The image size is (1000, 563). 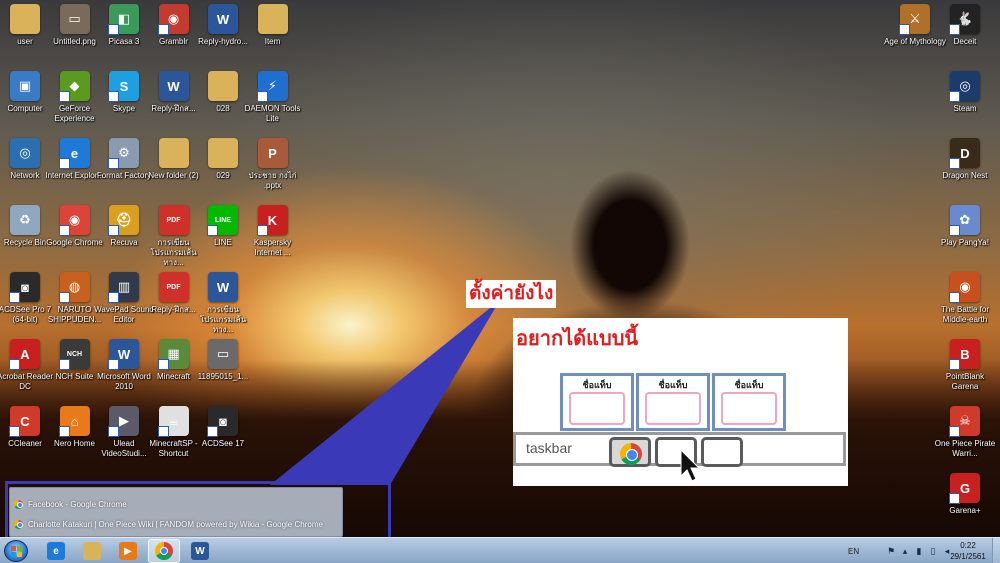 I want to click on desktop-shortcut-label: DAEMON Tools Lite, so click(x=272, y=113).